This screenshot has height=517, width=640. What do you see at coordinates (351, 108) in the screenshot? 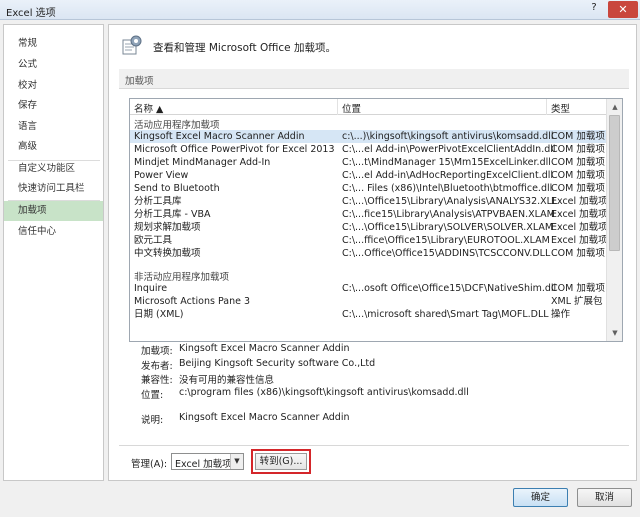
I see `column-header-location: 位置` at bounding box center [351, 108].